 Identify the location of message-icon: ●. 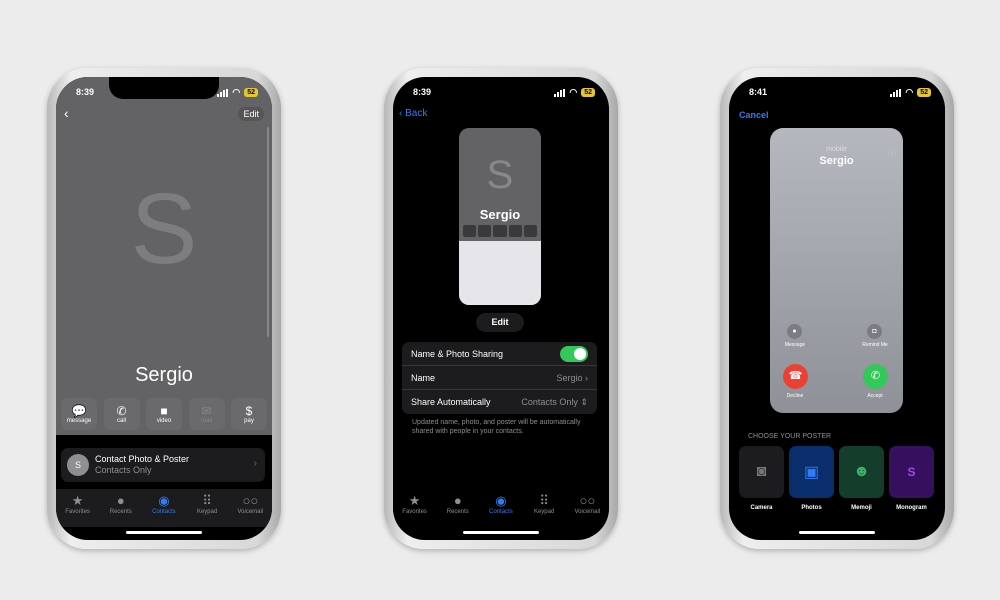
(794, 331).